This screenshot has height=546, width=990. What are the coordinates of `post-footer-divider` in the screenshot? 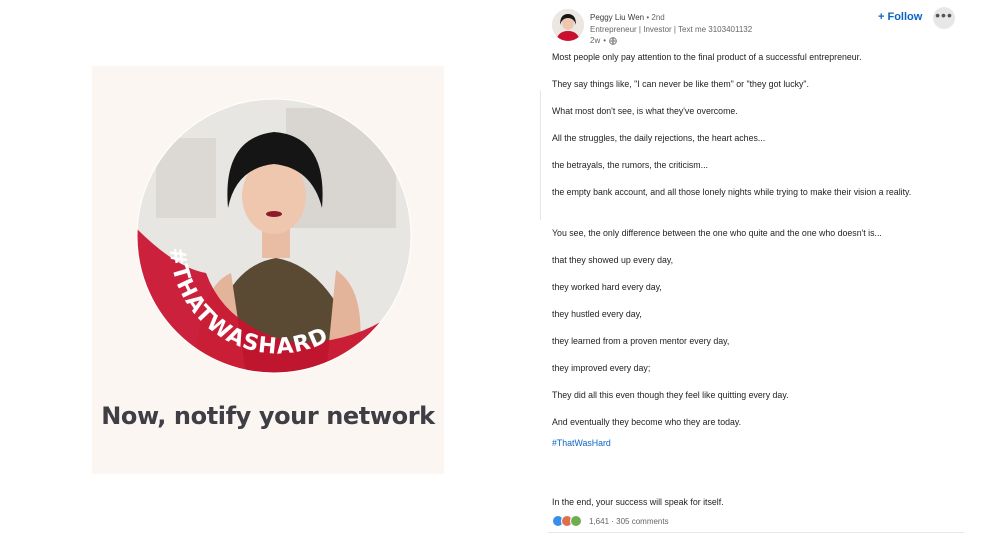 It's located at (756, 532).